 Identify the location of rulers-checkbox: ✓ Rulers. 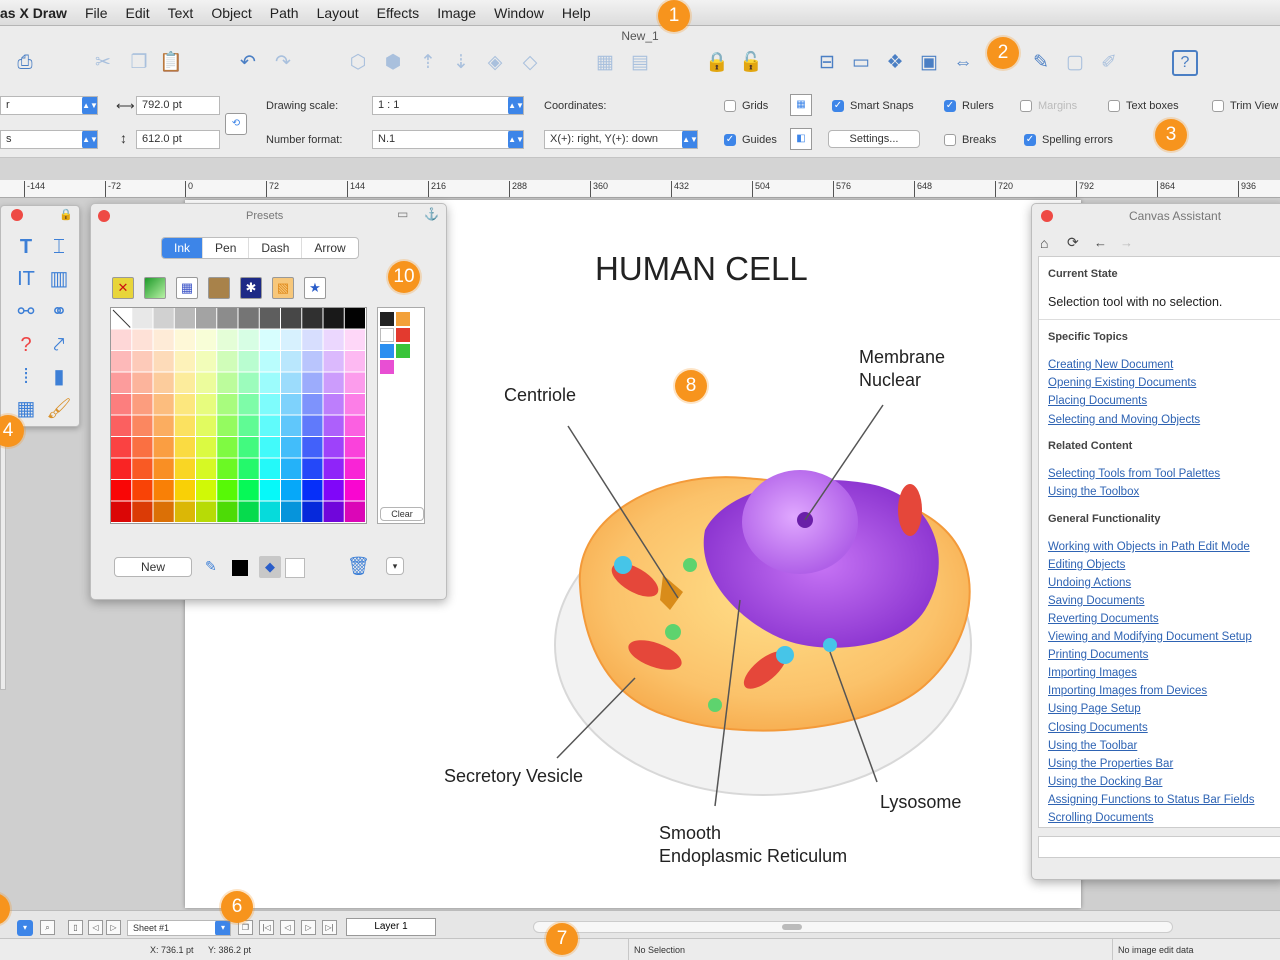
(969, 106).